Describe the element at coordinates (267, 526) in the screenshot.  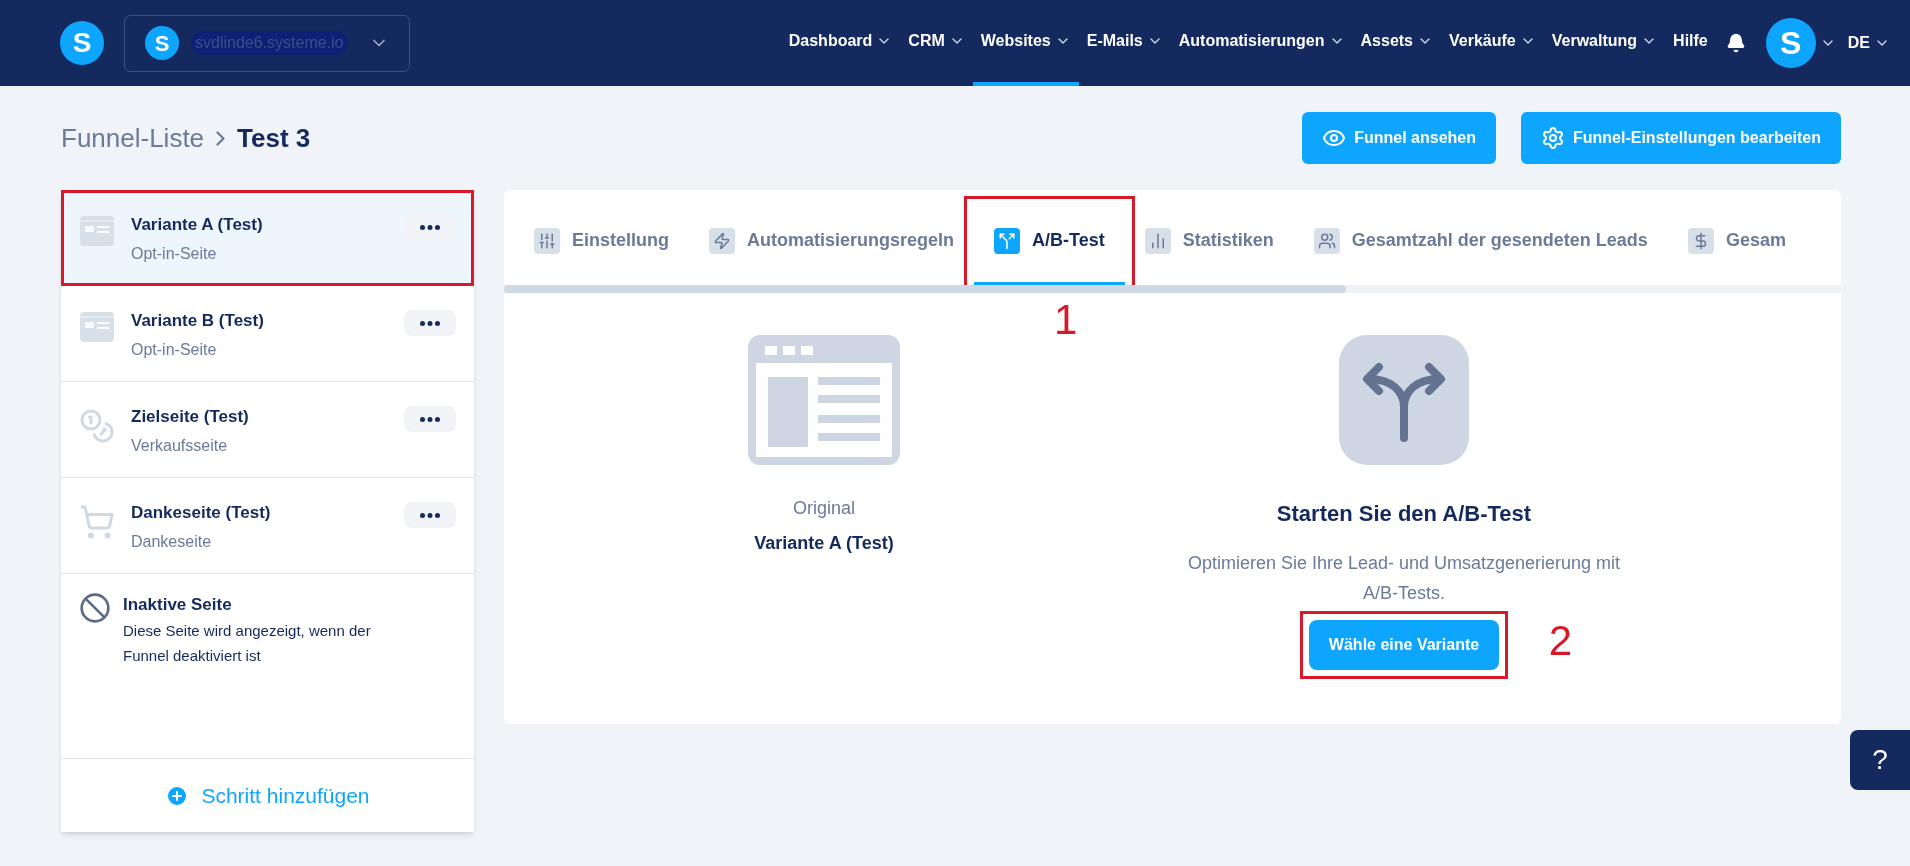
I see `funnel-step: Dankeseite (Test) Dankeseite` at that location.